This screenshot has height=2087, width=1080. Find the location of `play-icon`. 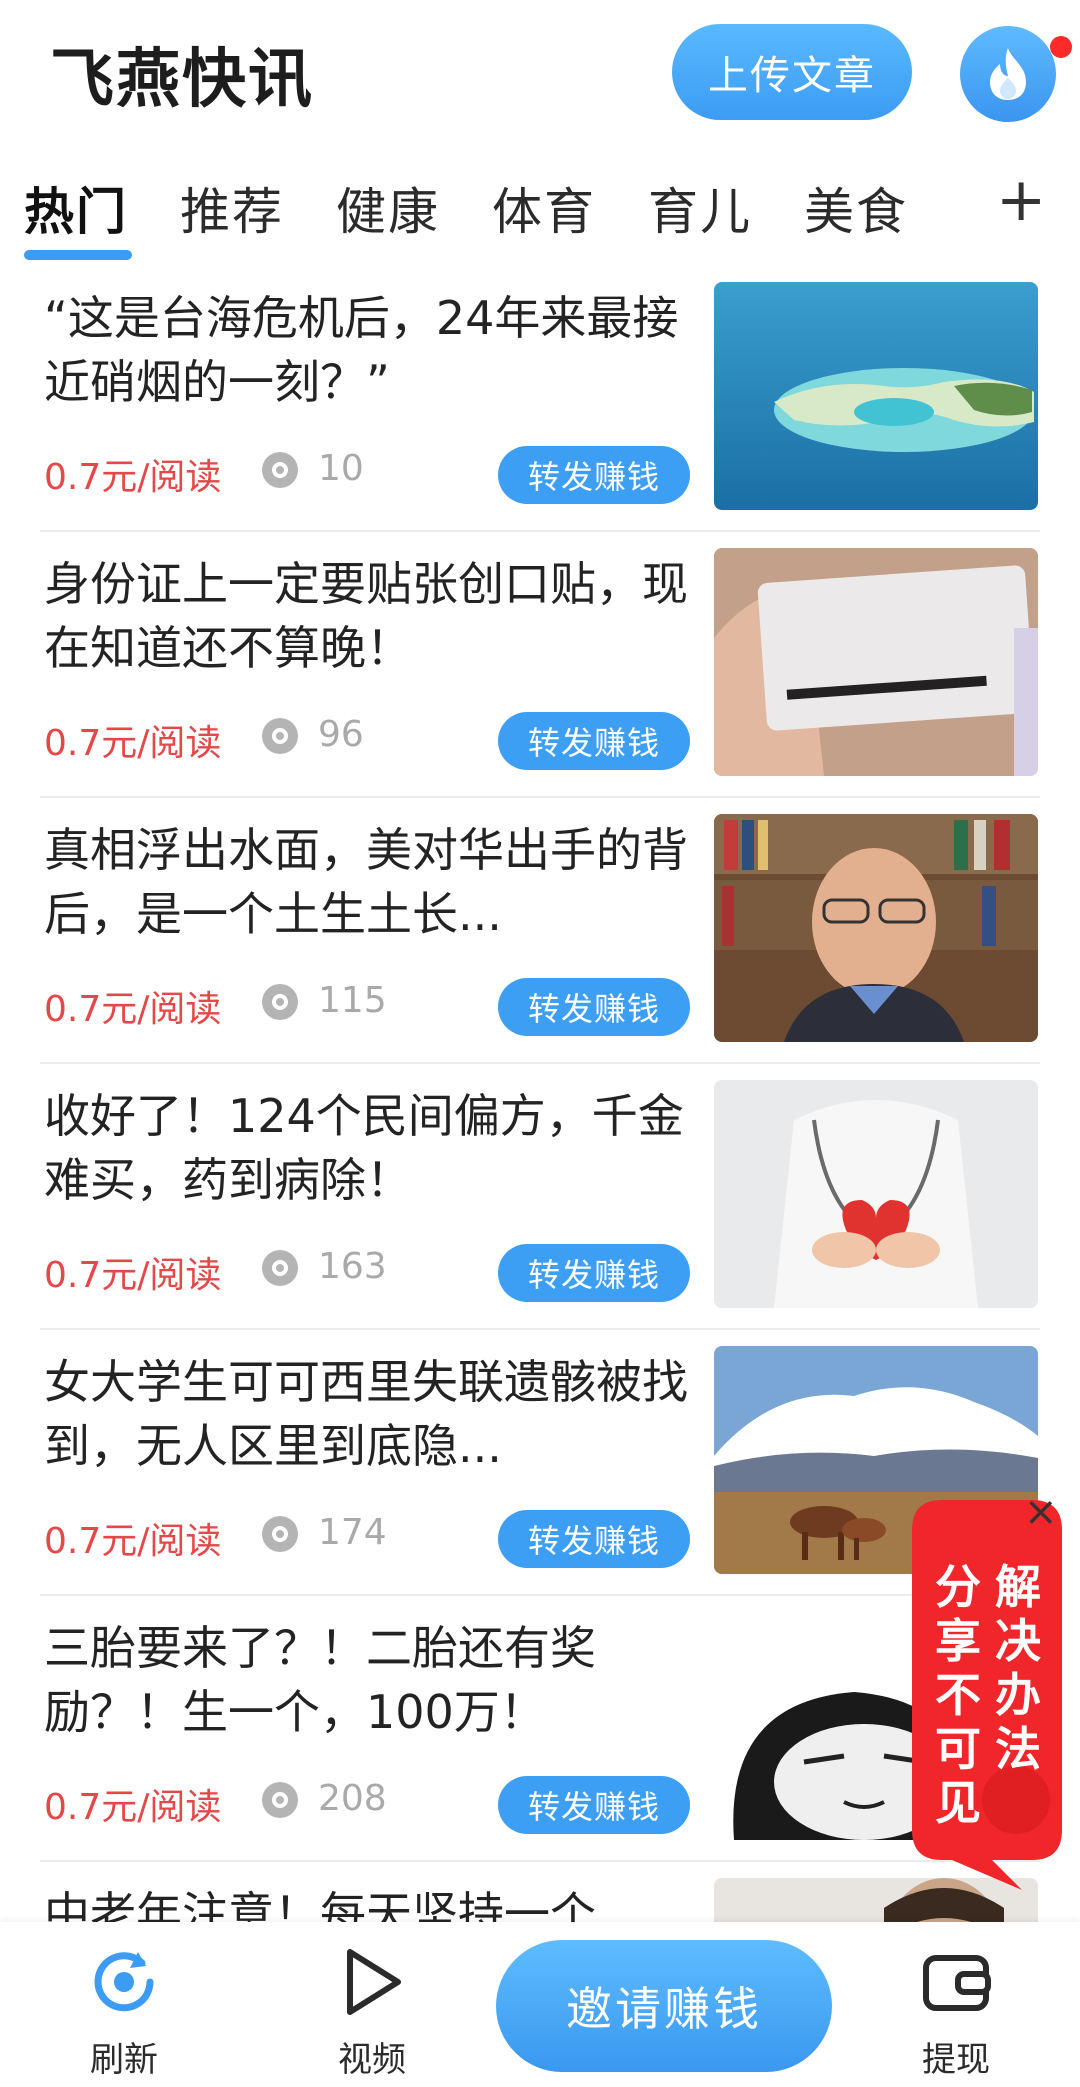

play-icon is located at coordinates (374, 1982).